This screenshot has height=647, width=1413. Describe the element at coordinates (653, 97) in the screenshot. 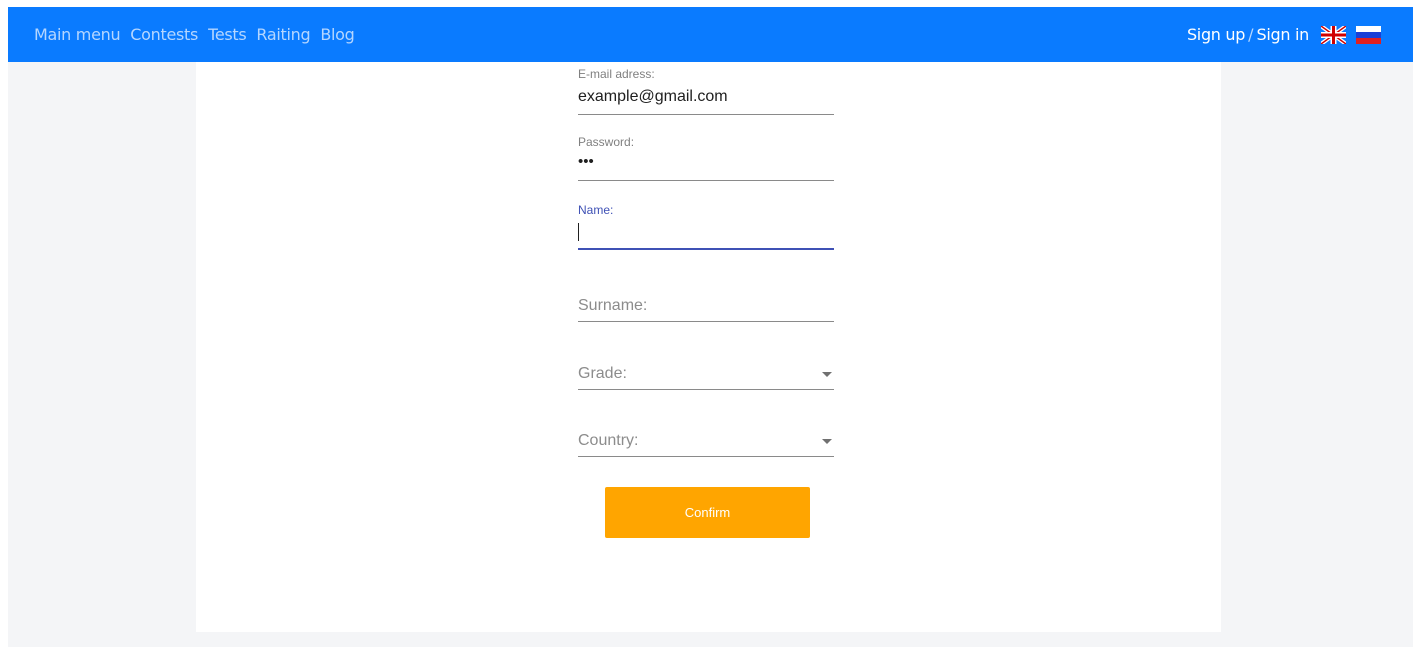

I see `email-input: example@gmail.com` at that location.